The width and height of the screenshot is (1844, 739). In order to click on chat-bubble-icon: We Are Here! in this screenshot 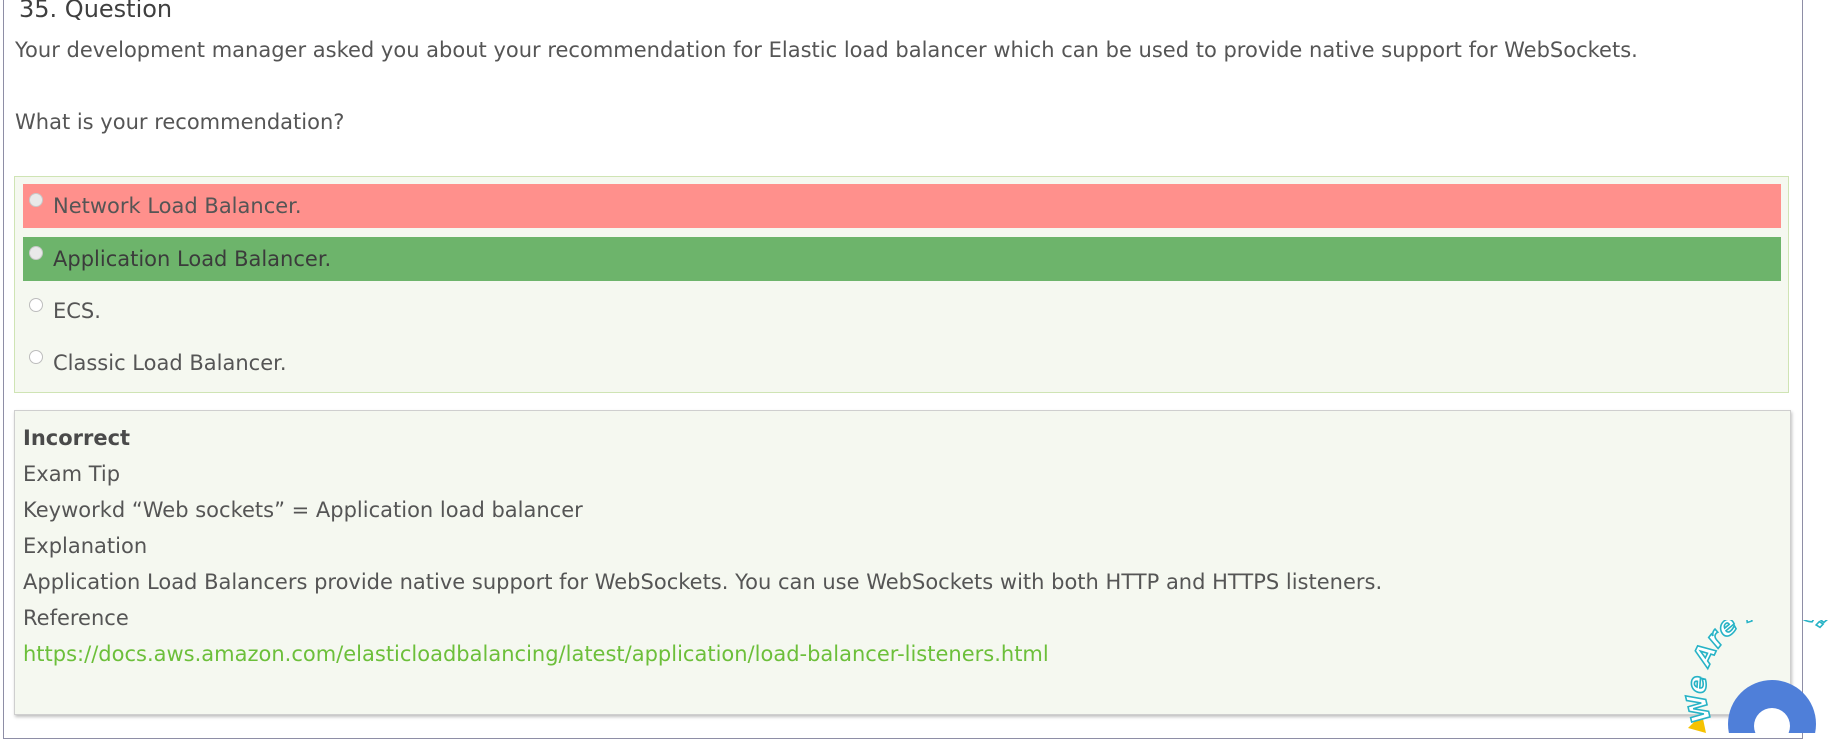, I will do `click(1762, 676)`.